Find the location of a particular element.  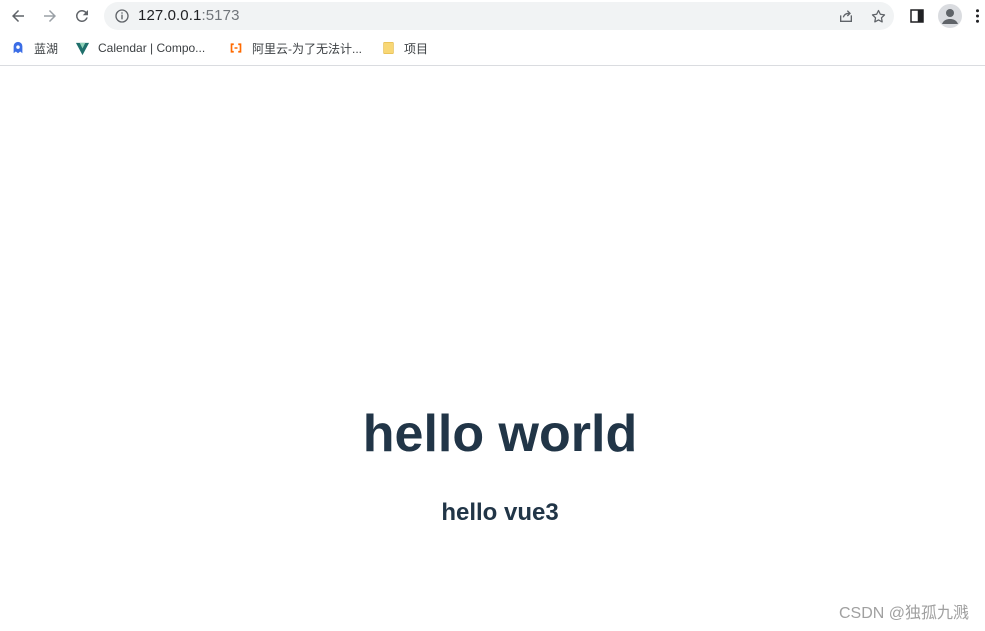

back-button is located at coordinates (18, 16).